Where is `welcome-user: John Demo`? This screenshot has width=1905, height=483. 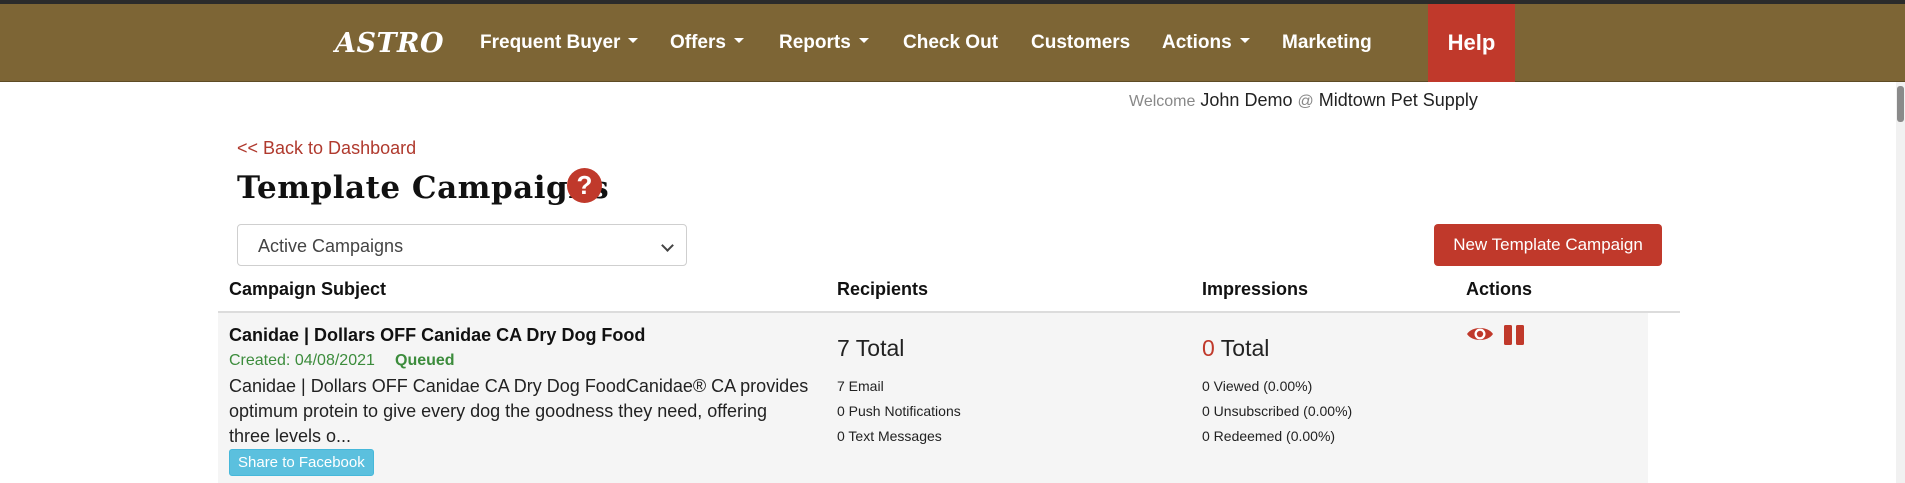
welcome-user: John Demo is located at coordinates (1246, 100).